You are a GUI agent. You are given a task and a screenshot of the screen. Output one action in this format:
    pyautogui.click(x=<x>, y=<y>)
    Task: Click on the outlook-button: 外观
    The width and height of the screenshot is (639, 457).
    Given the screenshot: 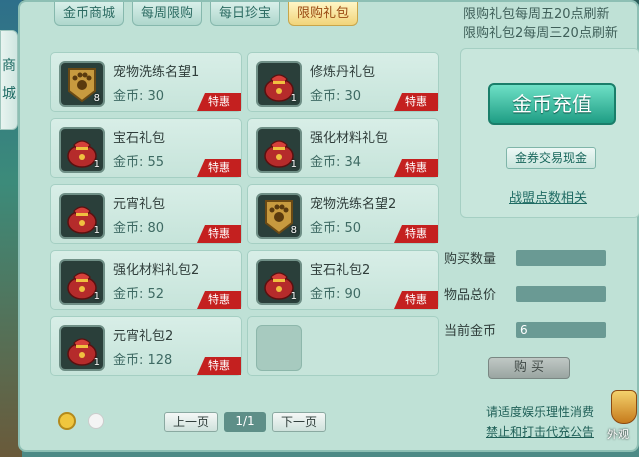 What is the action you would take?
    pyautogui.click(x=623, y=418)
    